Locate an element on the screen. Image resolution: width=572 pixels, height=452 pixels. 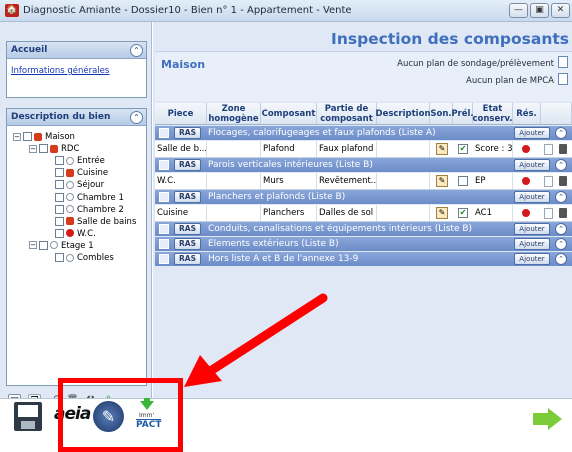
column-header: Piece is located at coordinates (181, 114).